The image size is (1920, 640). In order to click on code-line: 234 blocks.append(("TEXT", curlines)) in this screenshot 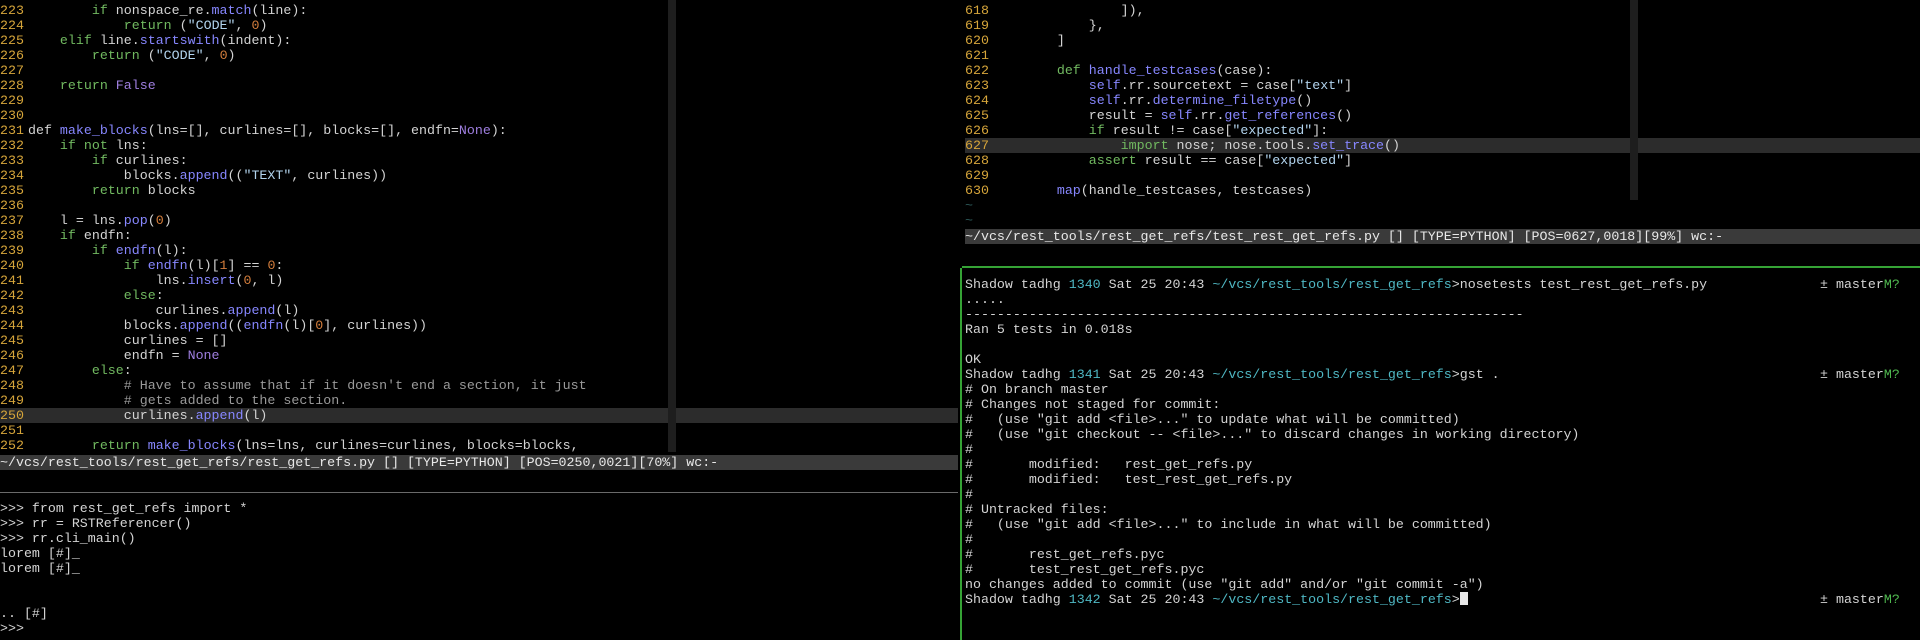, I will do `click(479, 175)`.